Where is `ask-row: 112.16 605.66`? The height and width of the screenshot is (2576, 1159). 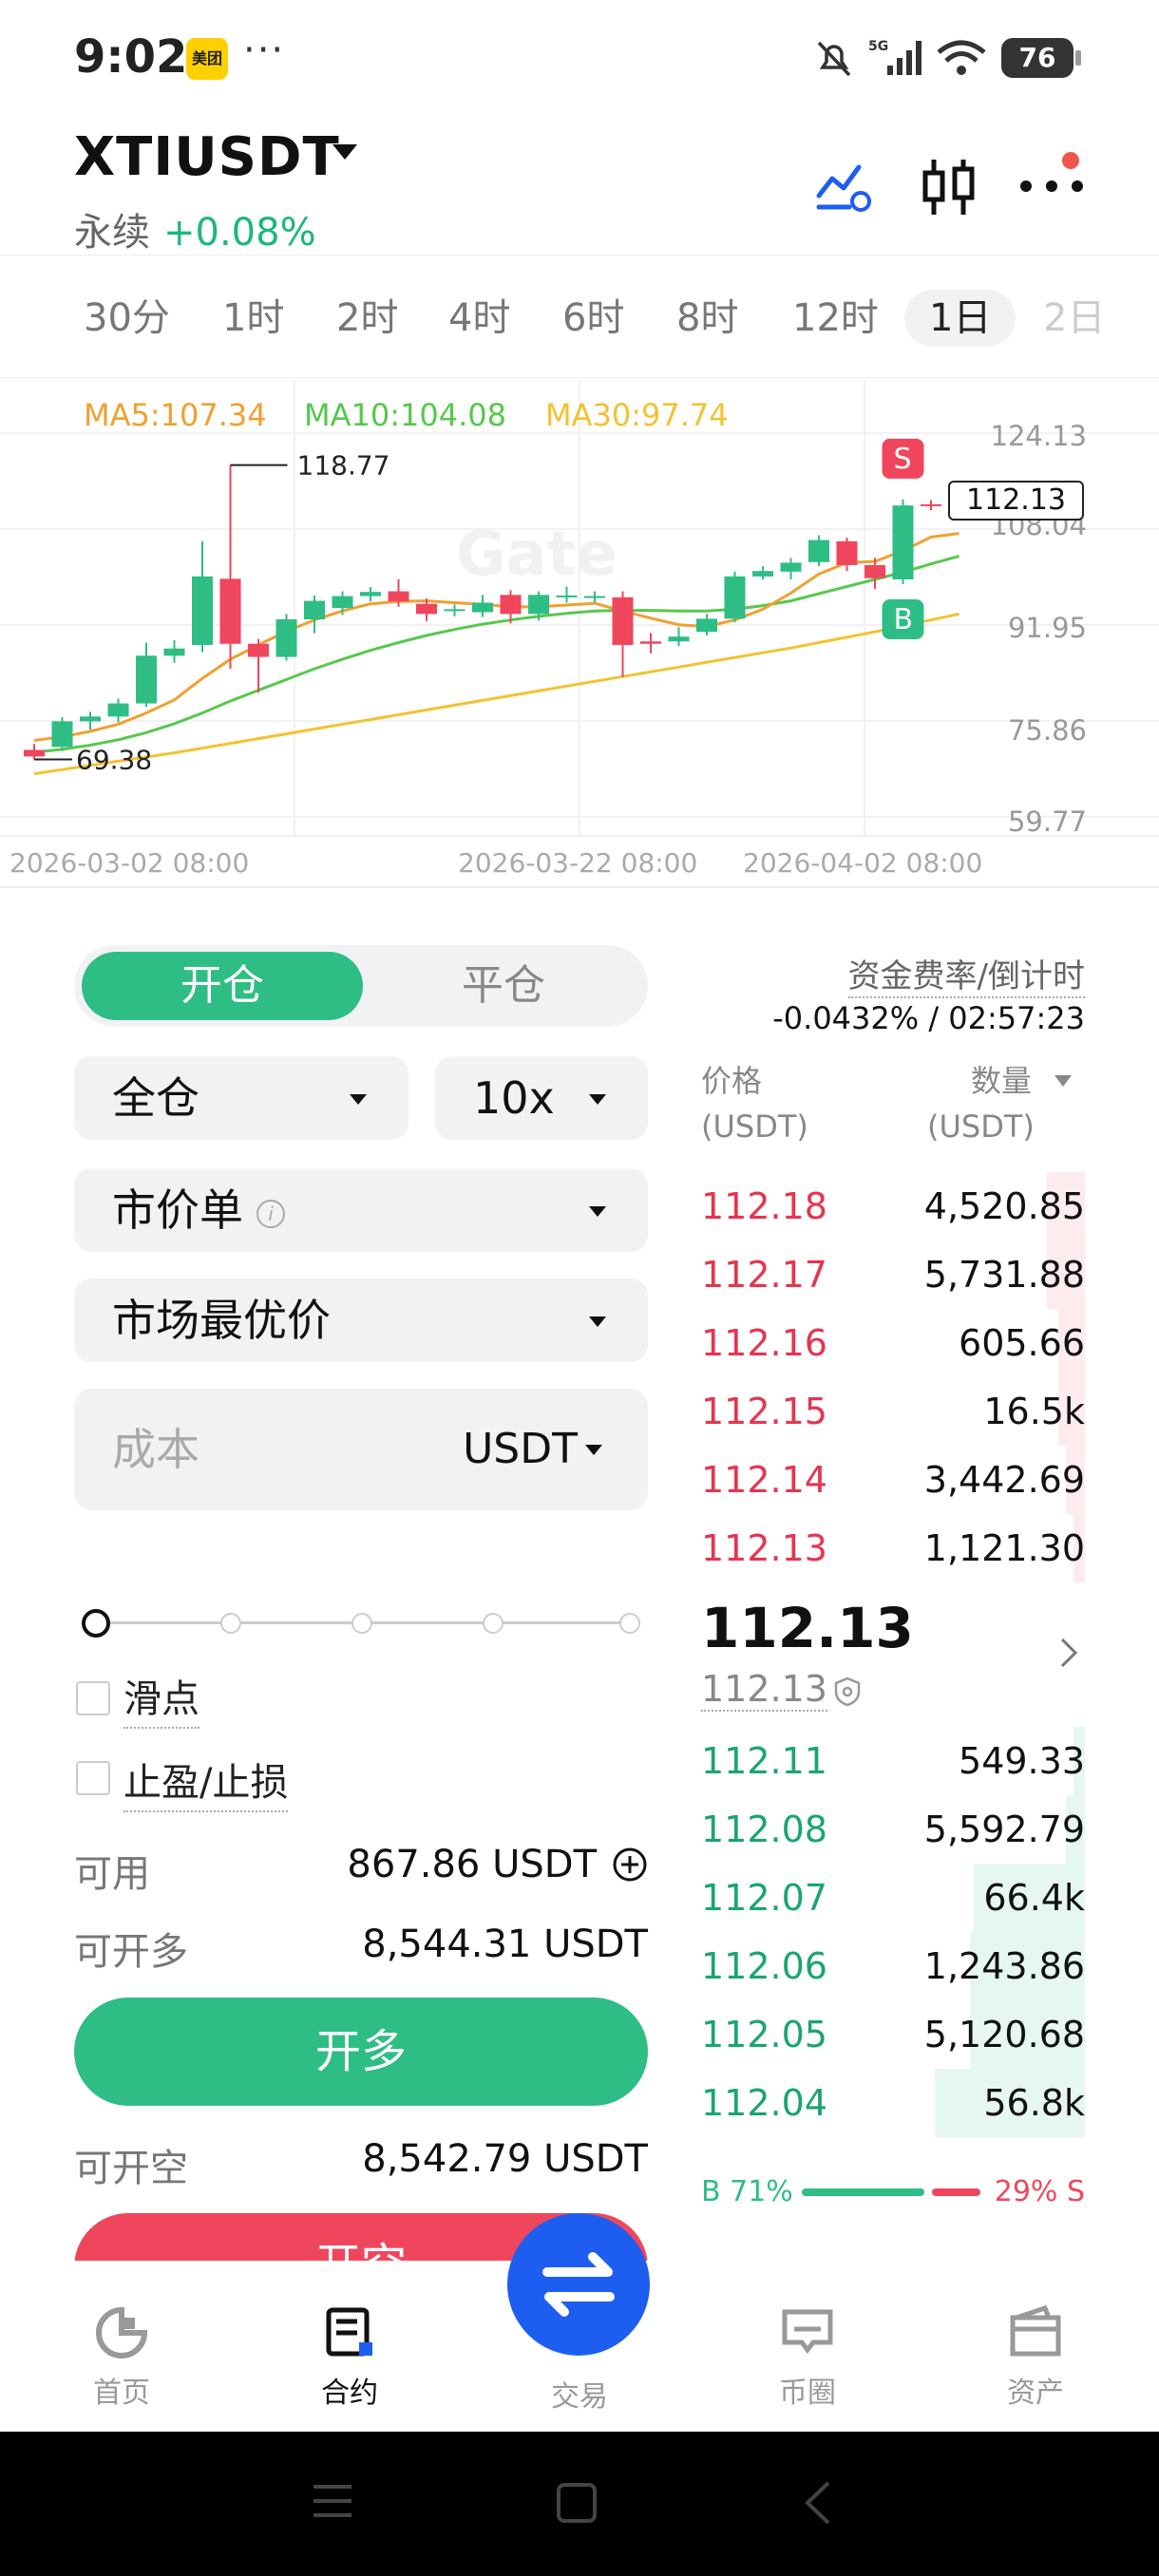 ask-row: 112.16 605.66 is located at coordinates (893, 1343).